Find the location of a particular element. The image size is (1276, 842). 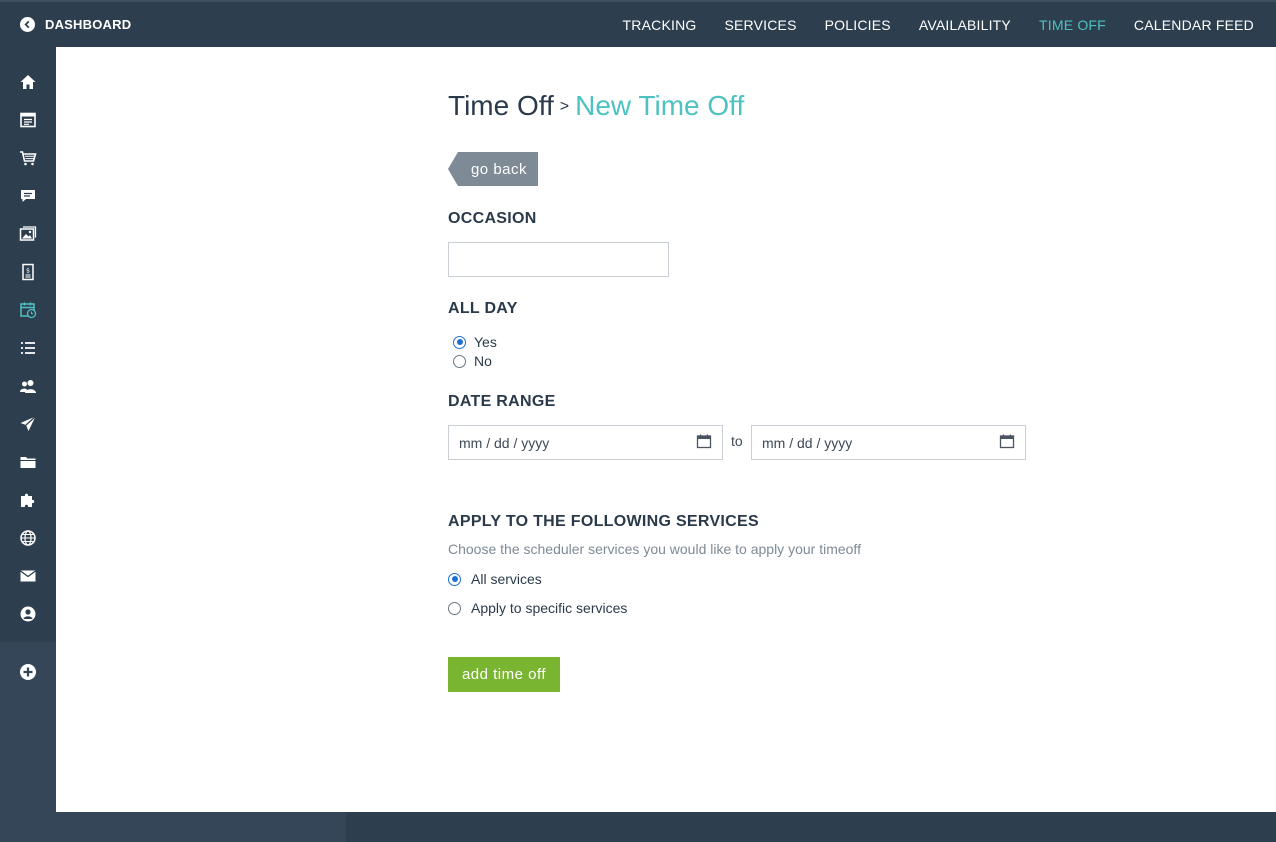

date-range-label: DATE RANGE is located at coordinates (502, 401).